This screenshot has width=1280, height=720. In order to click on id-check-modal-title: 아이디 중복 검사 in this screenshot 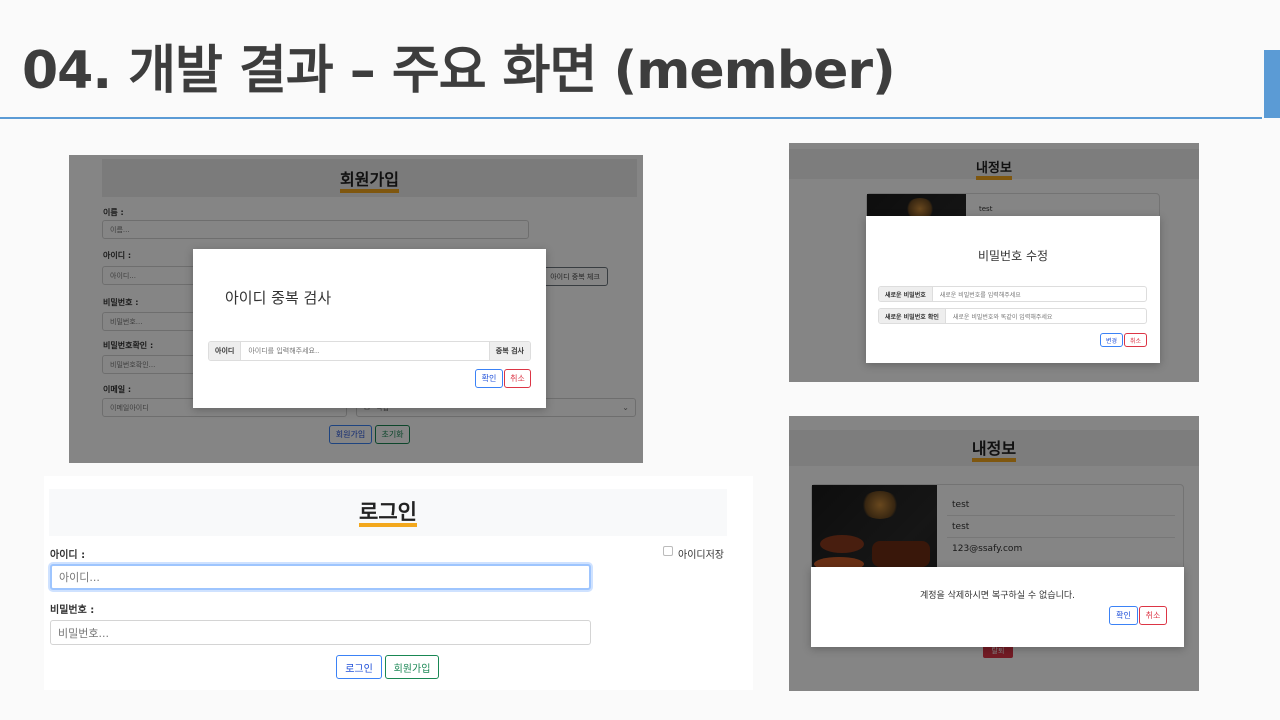, I will do `click(278, 298)`.